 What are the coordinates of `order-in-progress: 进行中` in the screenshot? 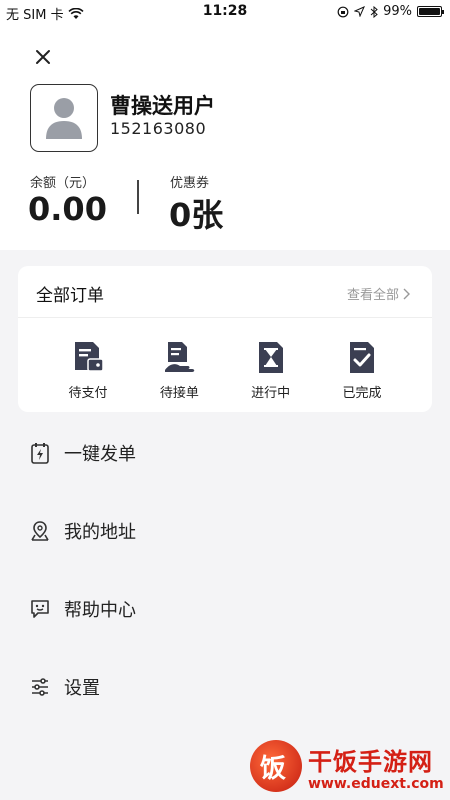 It's located at (271, 370).